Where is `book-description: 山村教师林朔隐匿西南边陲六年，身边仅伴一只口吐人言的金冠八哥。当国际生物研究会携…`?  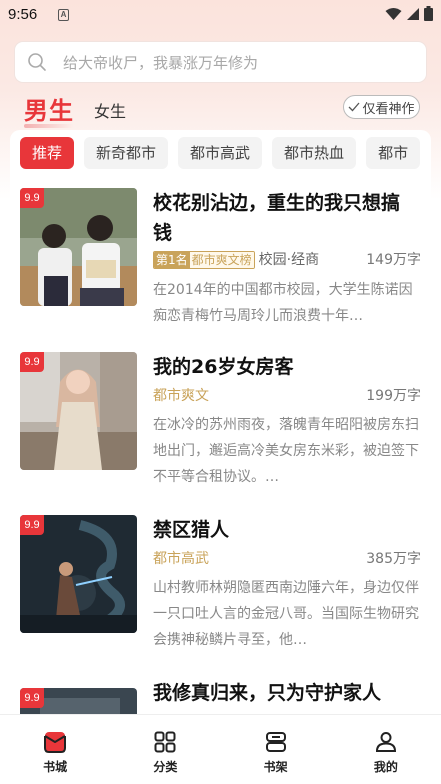
book-description: 山村教师林朔隐匿西南边陲六年，身边仅伴一只口吐人言的金冠八哥。当国际生物研究会携… is located at coordinates (286, 614).